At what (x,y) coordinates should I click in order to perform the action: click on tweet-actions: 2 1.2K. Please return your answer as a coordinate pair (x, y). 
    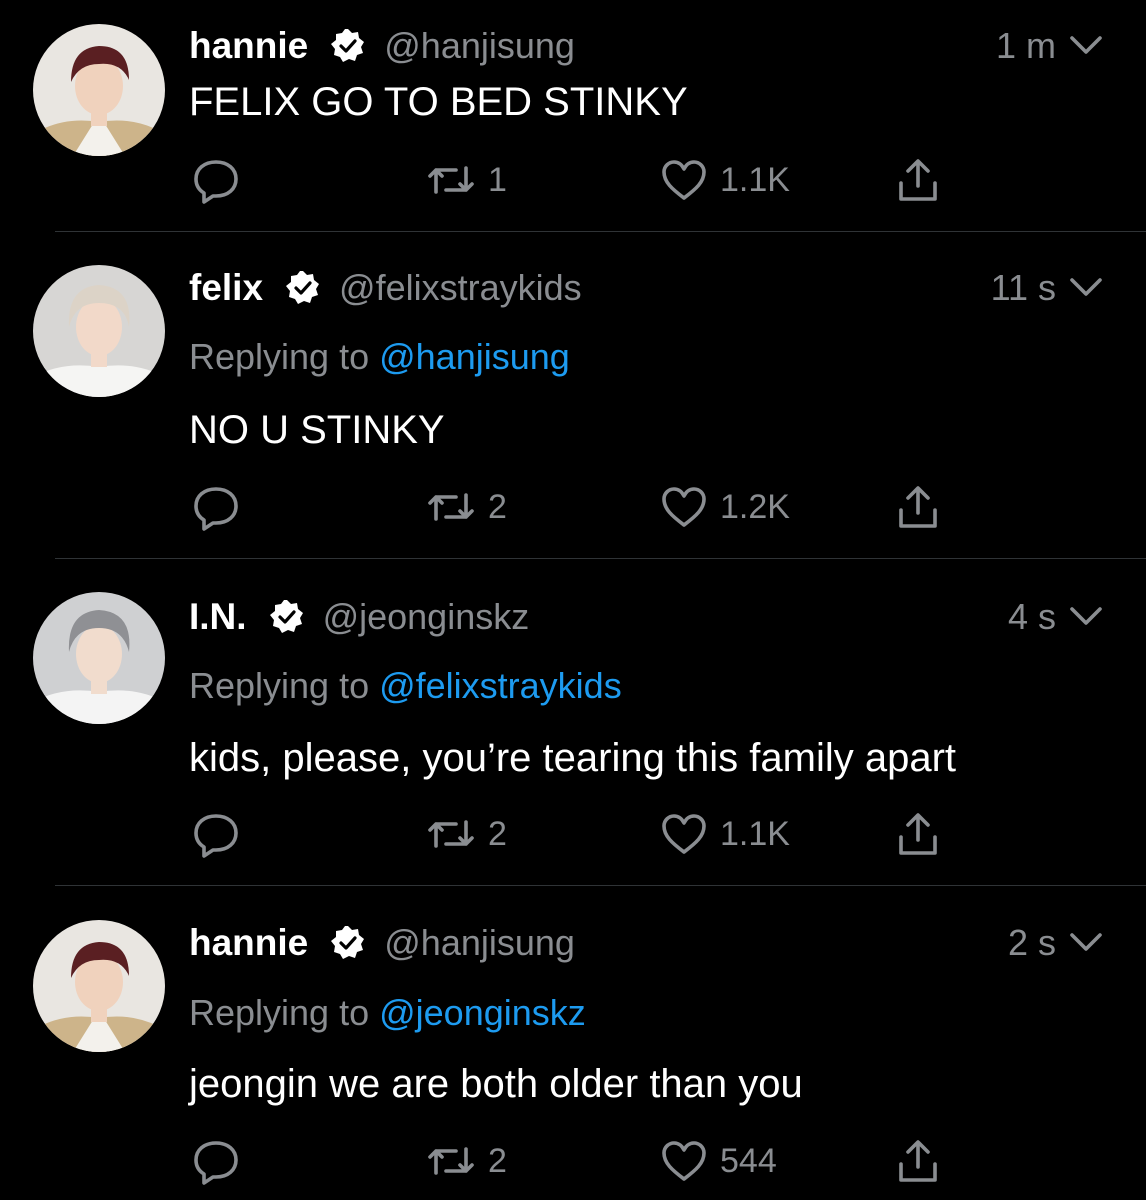
    Looking at the image, I should click on (573, 507).